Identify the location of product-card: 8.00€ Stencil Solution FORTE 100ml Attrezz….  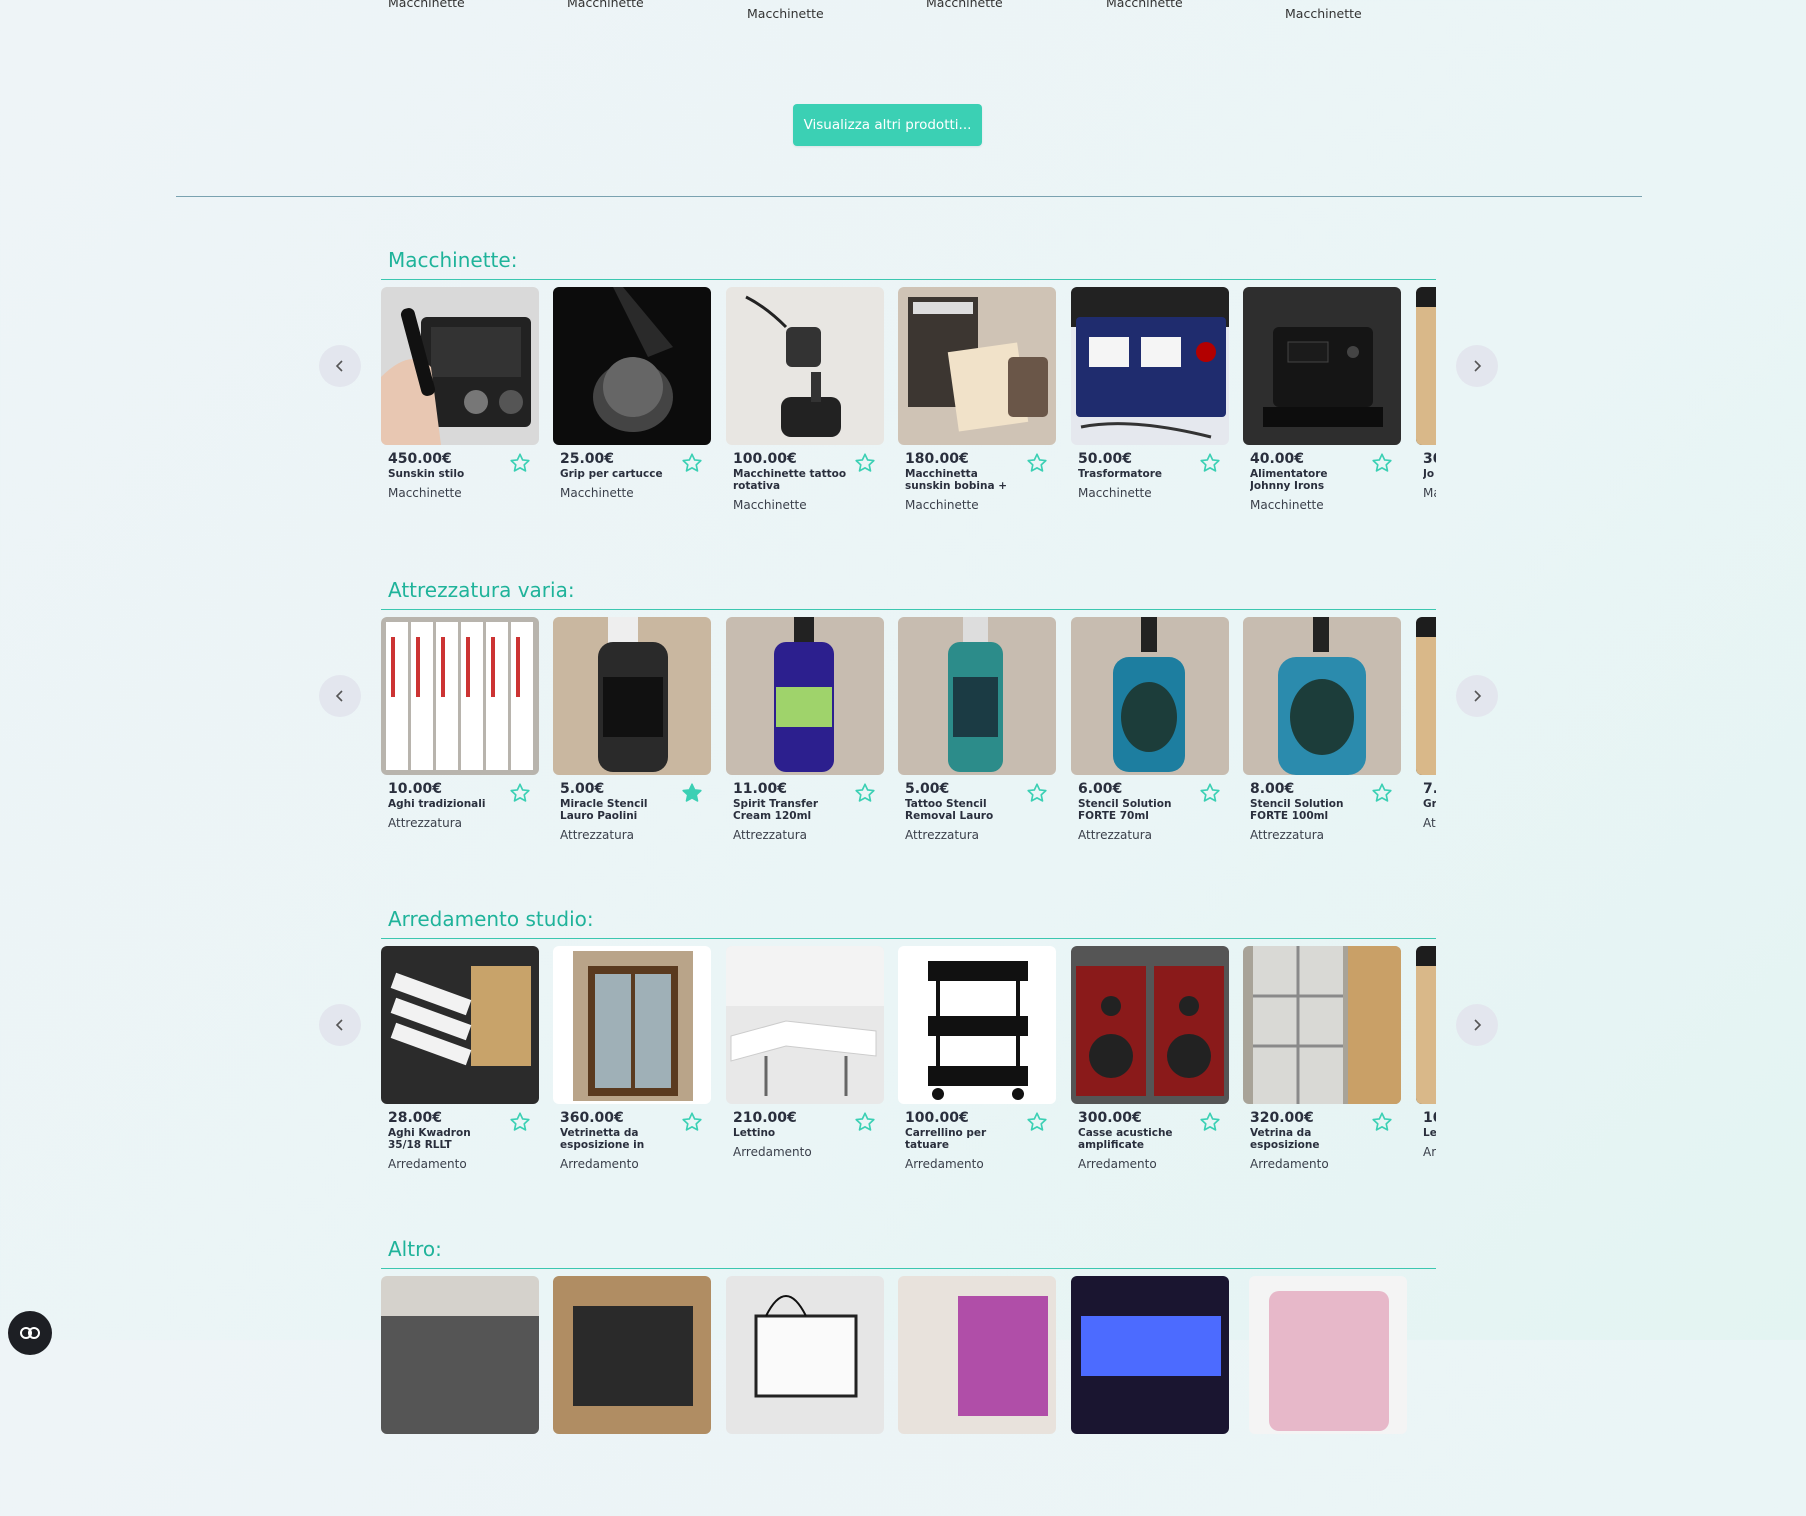
(1322, 737).